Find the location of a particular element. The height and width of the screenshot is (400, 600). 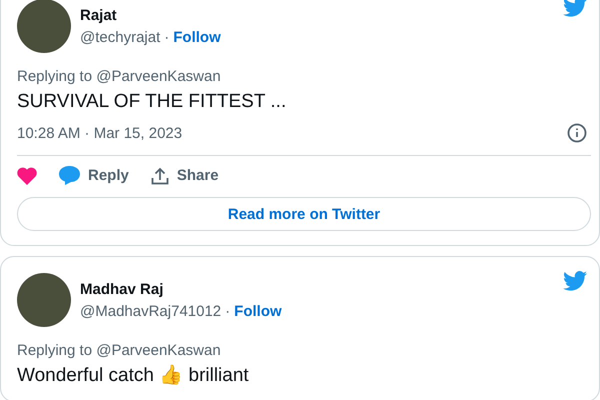

heart-icon is located at coordinates (27, 175).